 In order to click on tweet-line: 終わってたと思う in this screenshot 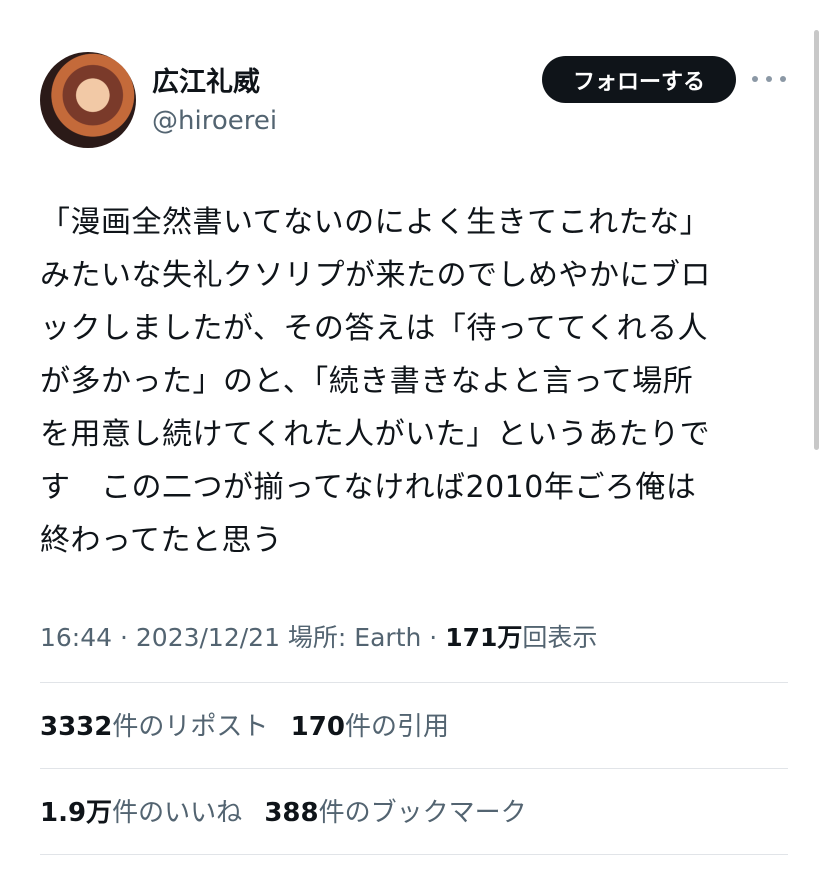, I will do `click(161, 540)`.